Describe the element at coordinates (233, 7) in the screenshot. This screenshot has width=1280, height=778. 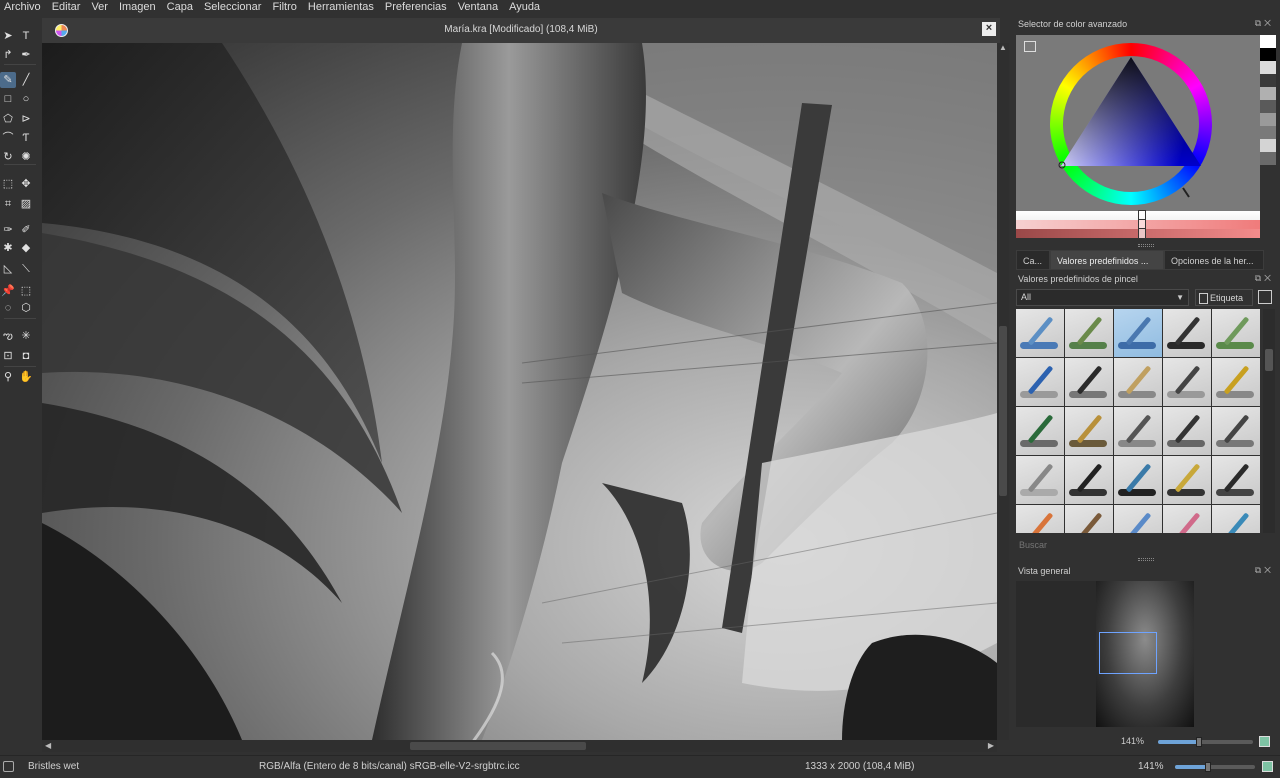
I see `menu-seleccionar: Seleccionar` at that location.